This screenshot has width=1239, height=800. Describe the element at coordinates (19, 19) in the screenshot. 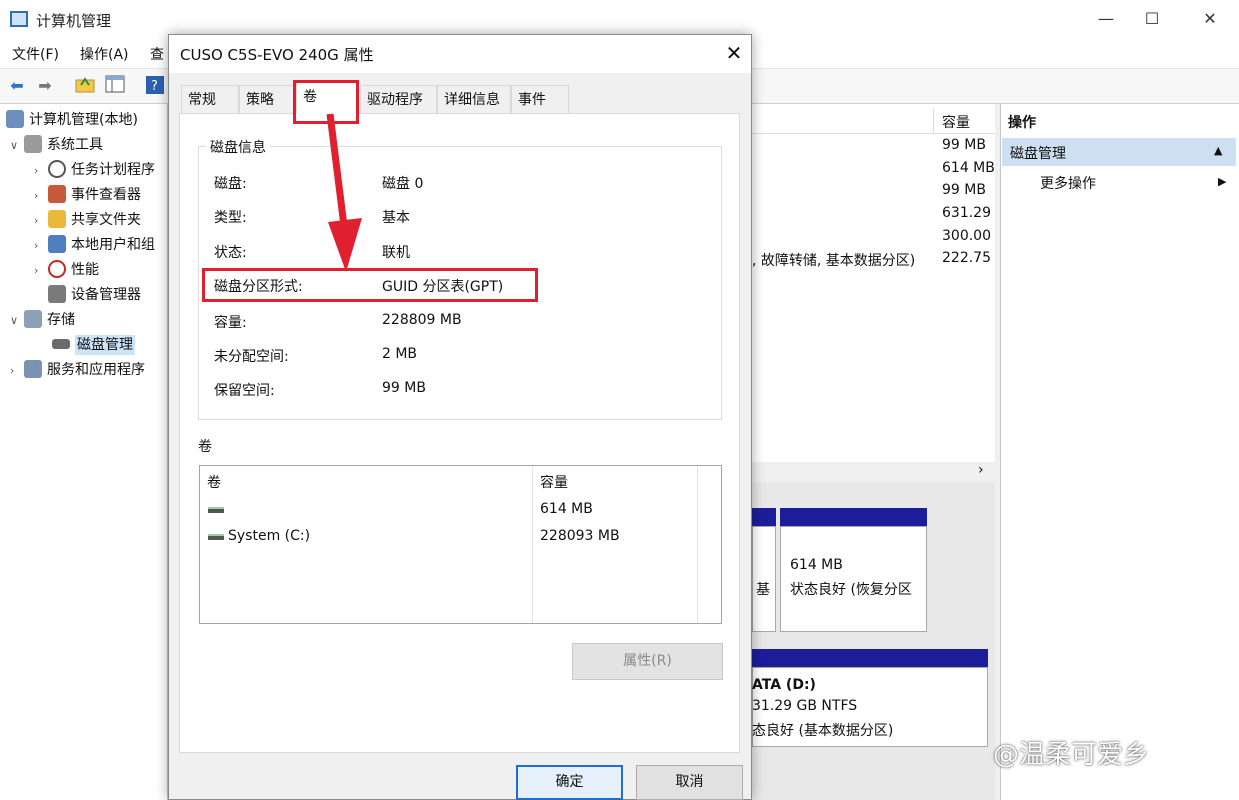

I see `computer-management-icon` at that location.